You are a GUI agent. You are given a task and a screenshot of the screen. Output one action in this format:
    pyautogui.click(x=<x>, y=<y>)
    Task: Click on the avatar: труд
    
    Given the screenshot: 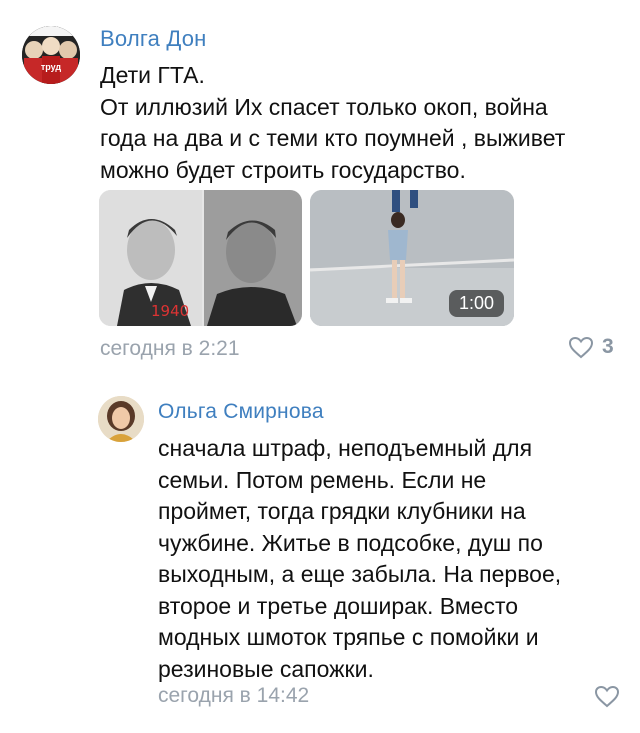 What is the action you would take?
    pyautogui.click(x=51, y=55)
    